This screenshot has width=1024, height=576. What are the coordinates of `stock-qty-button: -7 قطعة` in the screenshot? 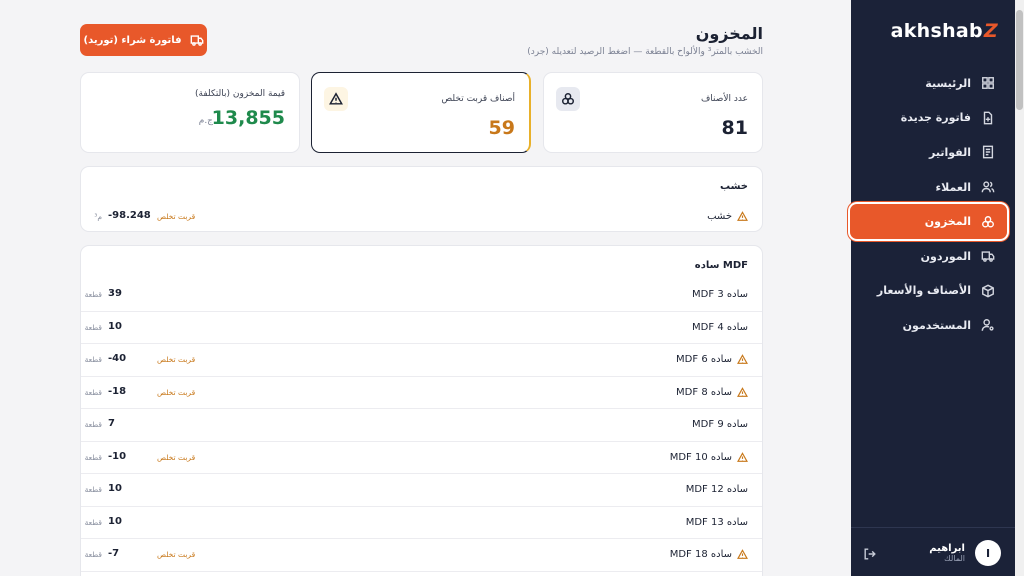 It's located at (102, 553).